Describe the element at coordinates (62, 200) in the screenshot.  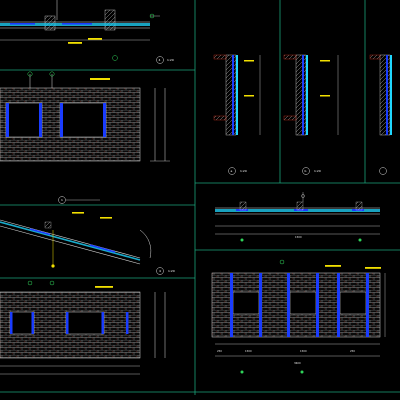
I see `marker-1: 1` at that location.